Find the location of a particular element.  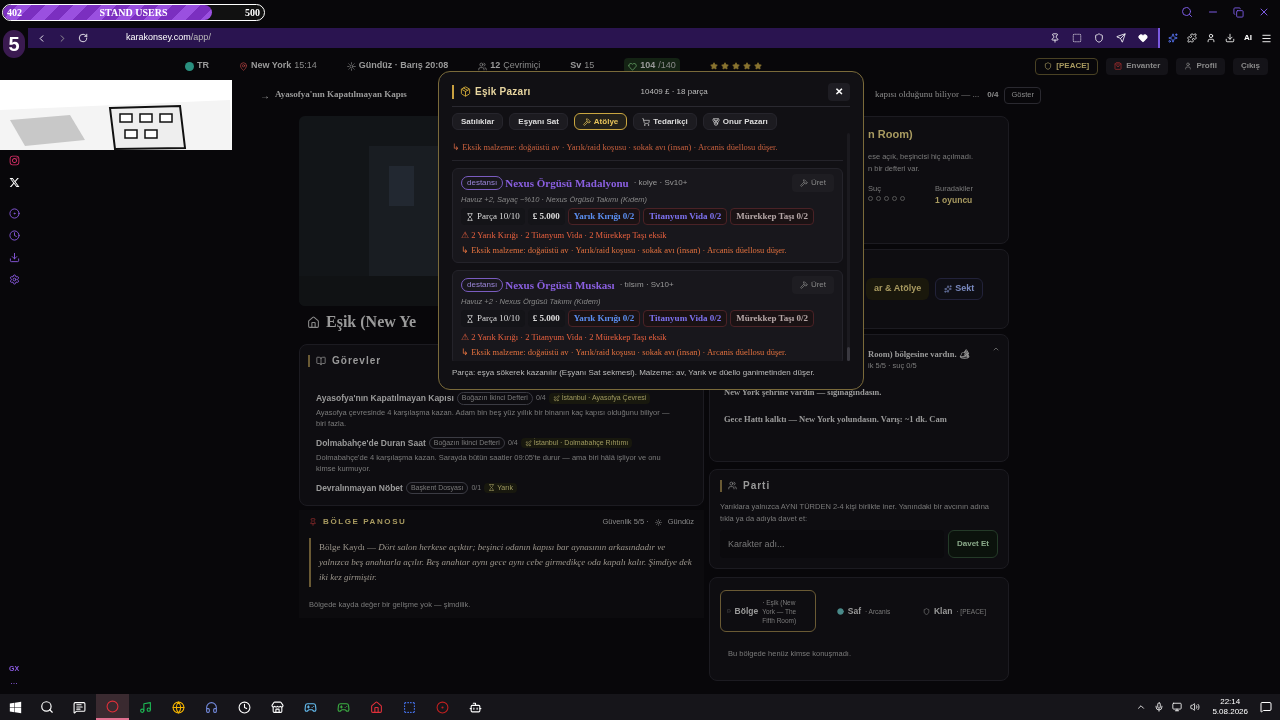

header-value: 15:14 is located at coordinates (305, 66).